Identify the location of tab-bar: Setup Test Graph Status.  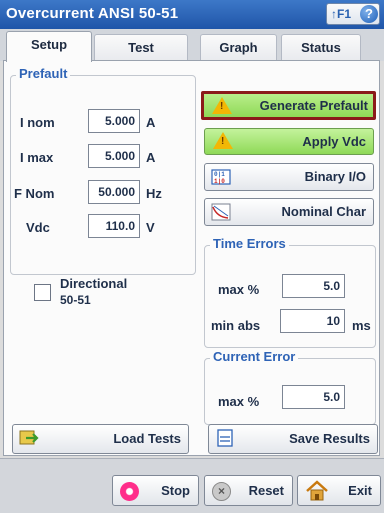
(192, 45).